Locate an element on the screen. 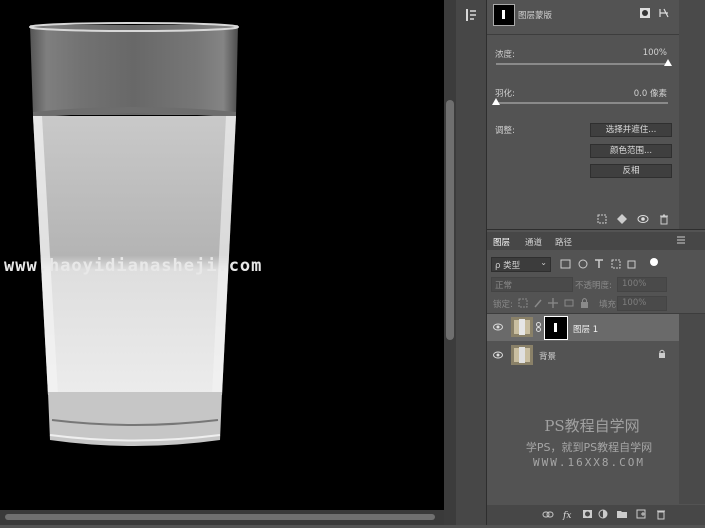  chain-link-icon is located at coordinates (538, 327).